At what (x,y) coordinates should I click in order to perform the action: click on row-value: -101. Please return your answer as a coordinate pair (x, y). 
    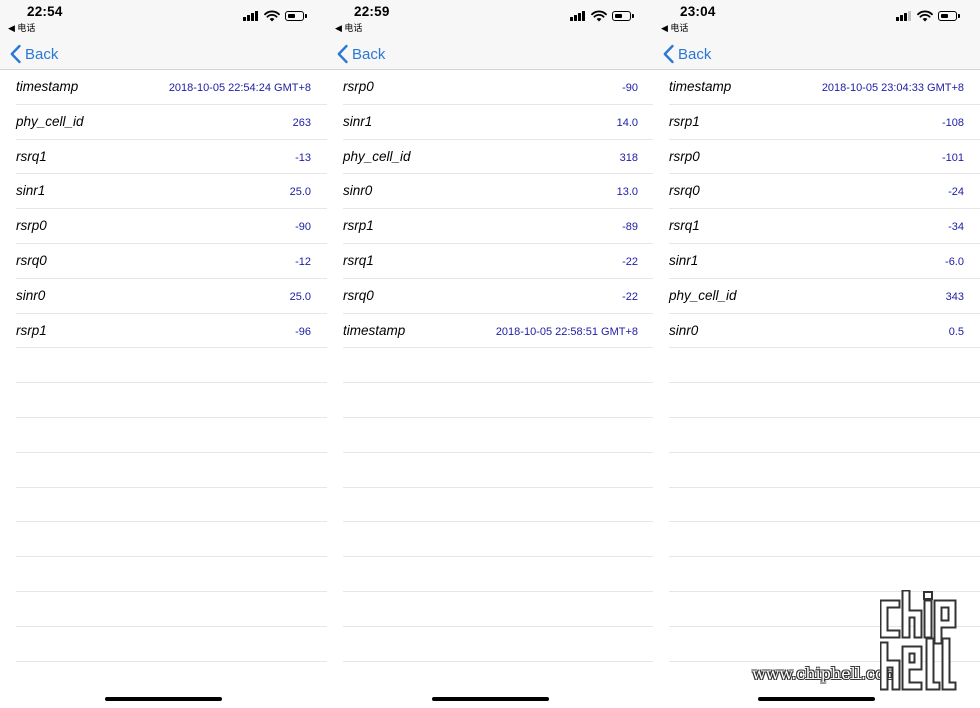
    Looking at the image, I should click on (952, 157).